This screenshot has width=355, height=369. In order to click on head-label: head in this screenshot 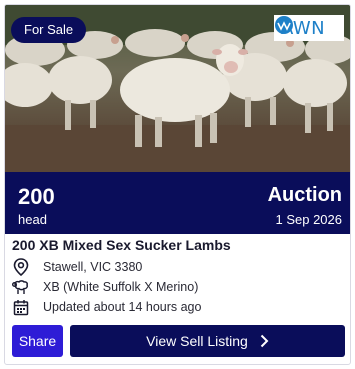, I will do `click(32, 219)`.